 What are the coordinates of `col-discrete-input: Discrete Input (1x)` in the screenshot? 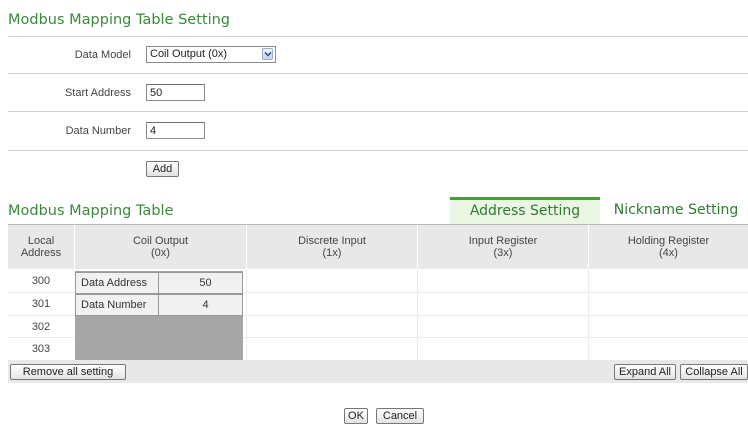 It's located at (332, 247).